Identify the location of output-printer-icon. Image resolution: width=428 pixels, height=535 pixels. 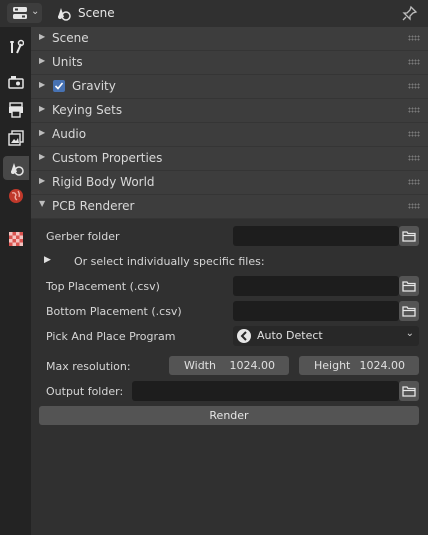
(16, 110).